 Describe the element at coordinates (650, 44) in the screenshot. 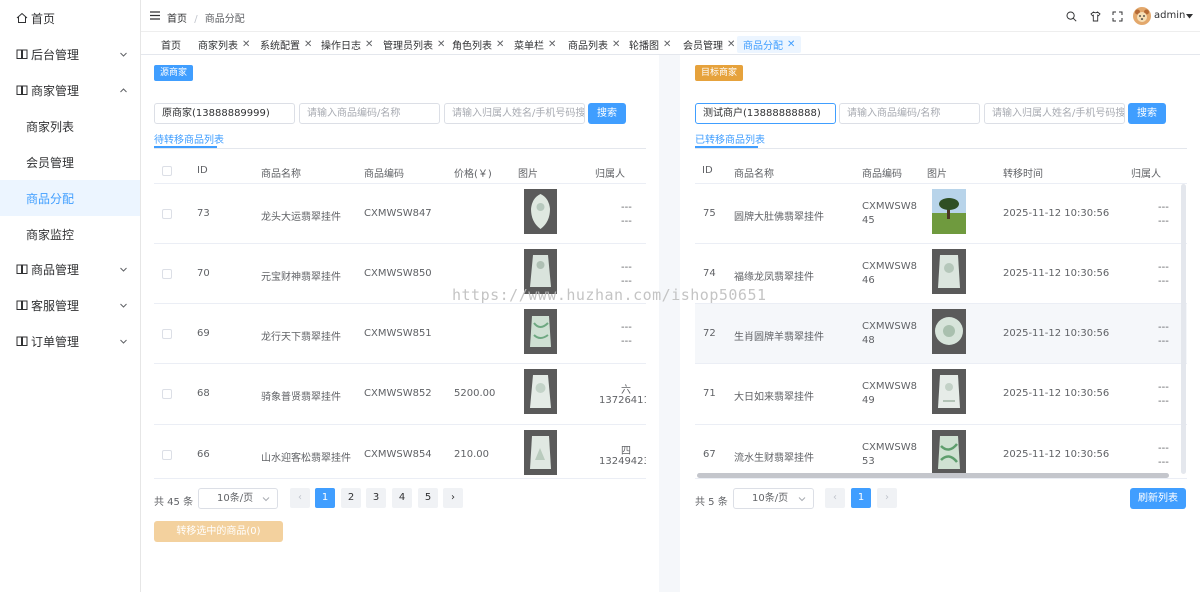

I see `tag-carousel: 轮播图 ✕` at that location.